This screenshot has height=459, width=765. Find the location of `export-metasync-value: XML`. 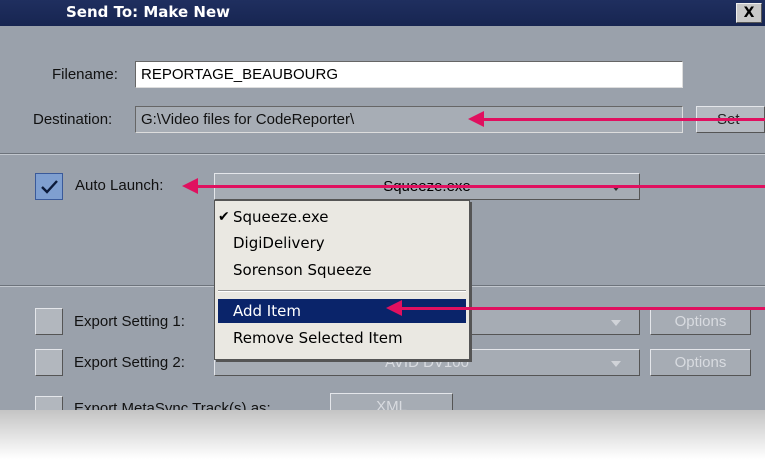

export-metasync-value: XML is located at coordinates (391, 404).